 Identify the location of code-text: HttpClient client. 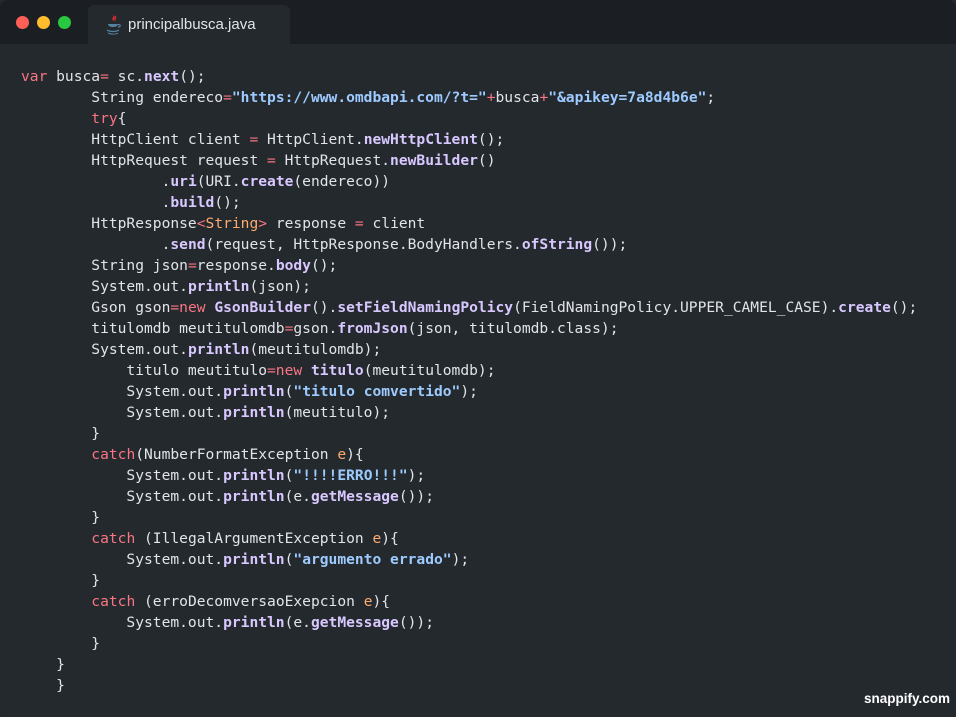
(135, 139).